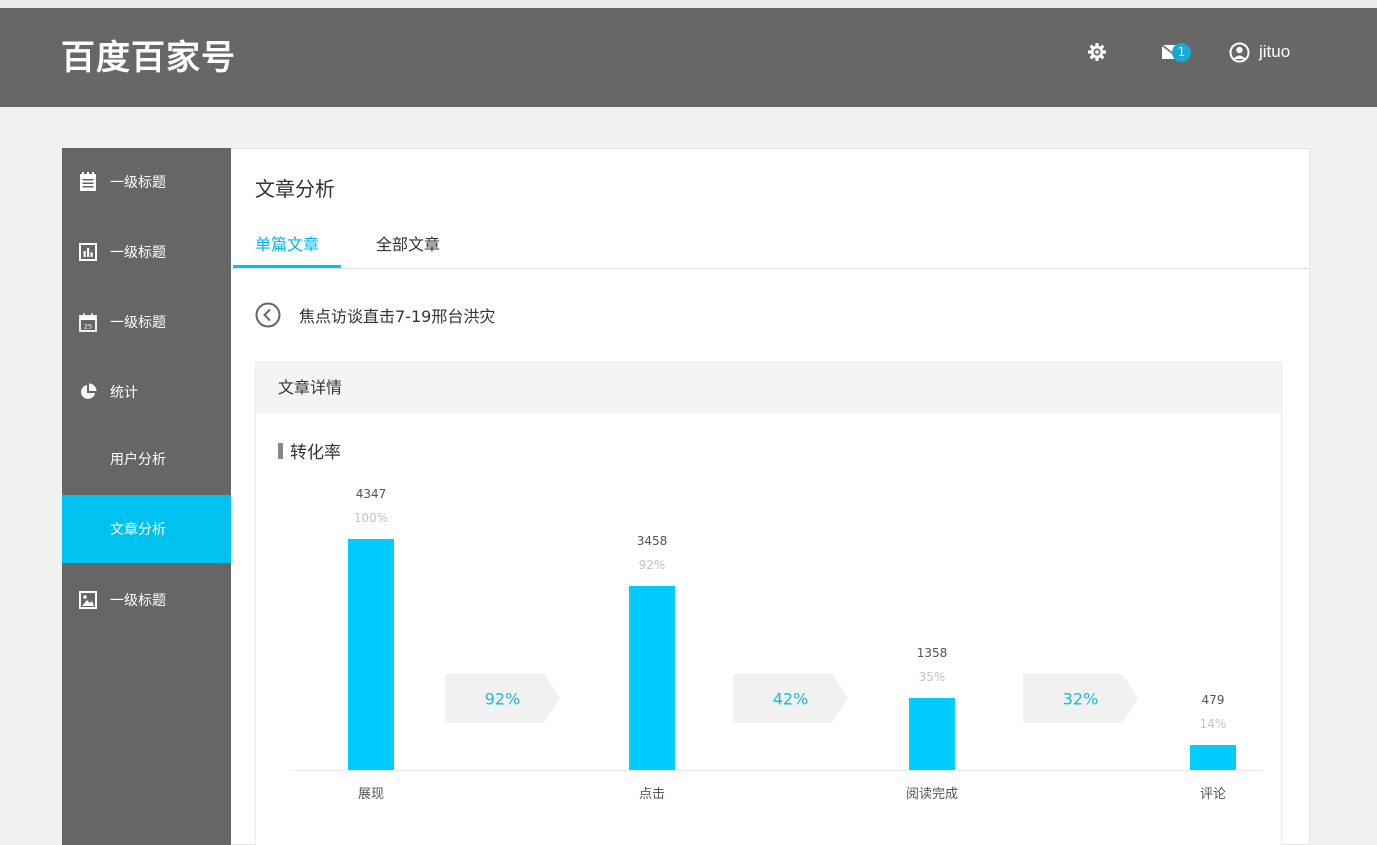 The image size is (1377, 845). I want to click on user-circle-icon, so click(1239, 52).